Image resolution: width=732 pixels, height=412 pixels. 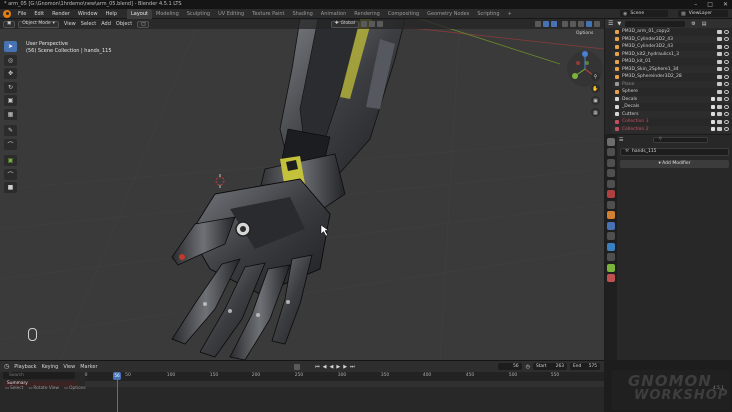 What do you see at coordinates (7, 13) in the screenshot?
I see `blender-logo-icon` at bounding box center [7, 13].